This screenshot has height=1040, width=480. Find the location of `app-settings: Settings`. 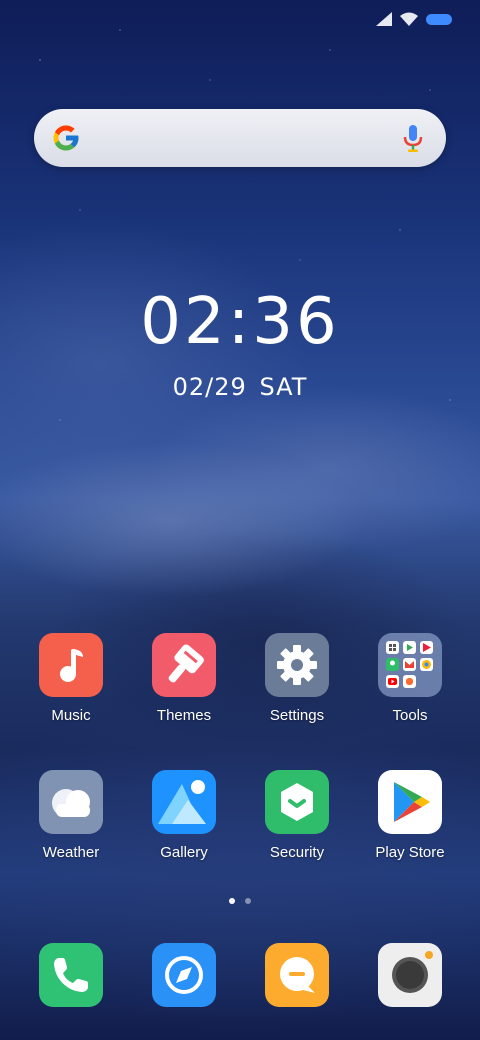

app-settings: Settings is located at coordinates (297, 678).